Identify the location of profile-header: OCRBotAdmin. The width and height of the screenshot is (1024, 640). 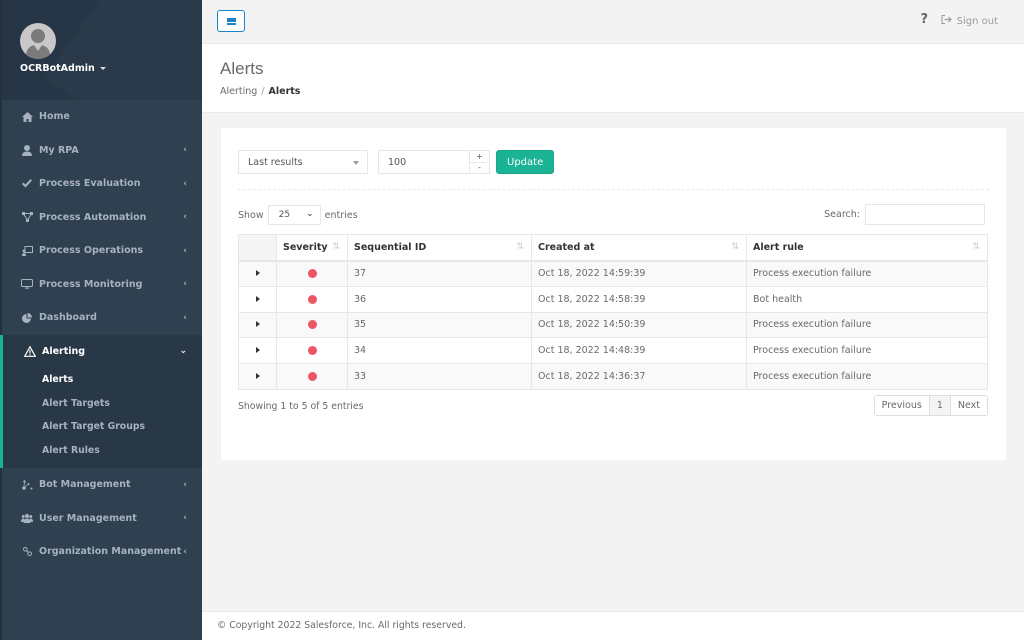
(102, 50).